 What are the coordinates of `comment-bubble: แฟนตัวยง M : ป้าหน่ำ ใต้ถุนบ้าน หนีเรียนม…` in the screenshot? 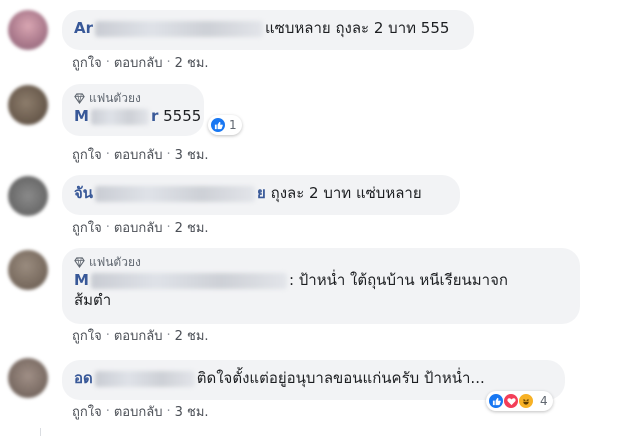 It's located at (321, 286).